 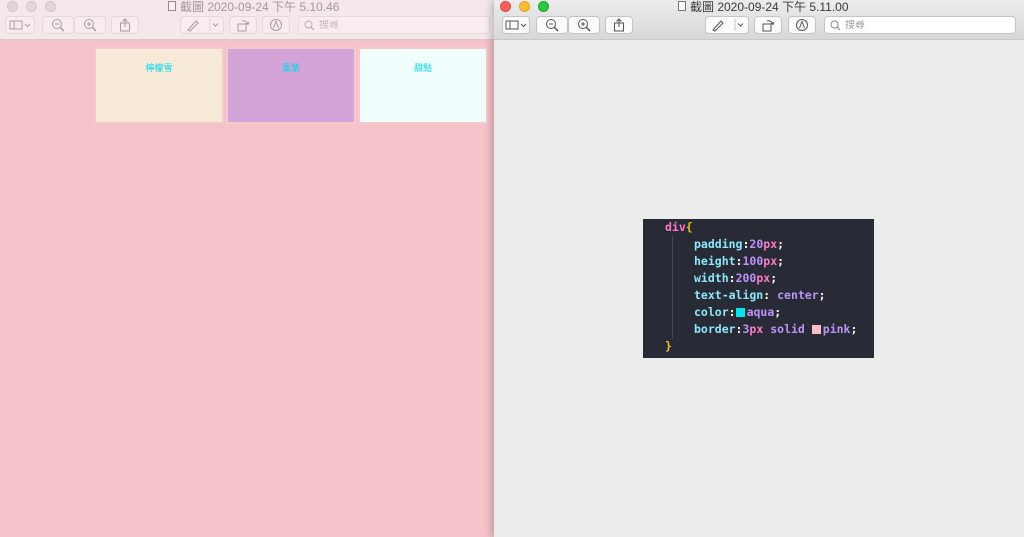 I want to click on back-titlebar: 截圖 2020-09-24 下午 5.10.46, so click(x=247, y=20).